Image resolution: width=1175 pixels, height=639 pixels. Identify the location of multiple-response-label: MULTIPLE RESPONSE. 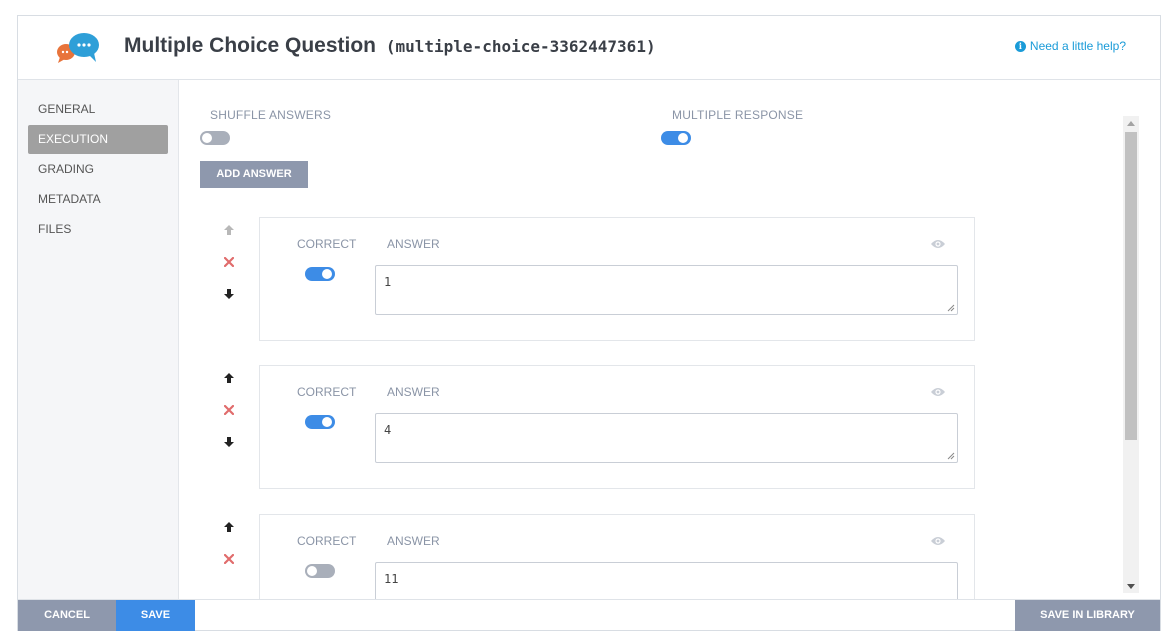
(738, 115).